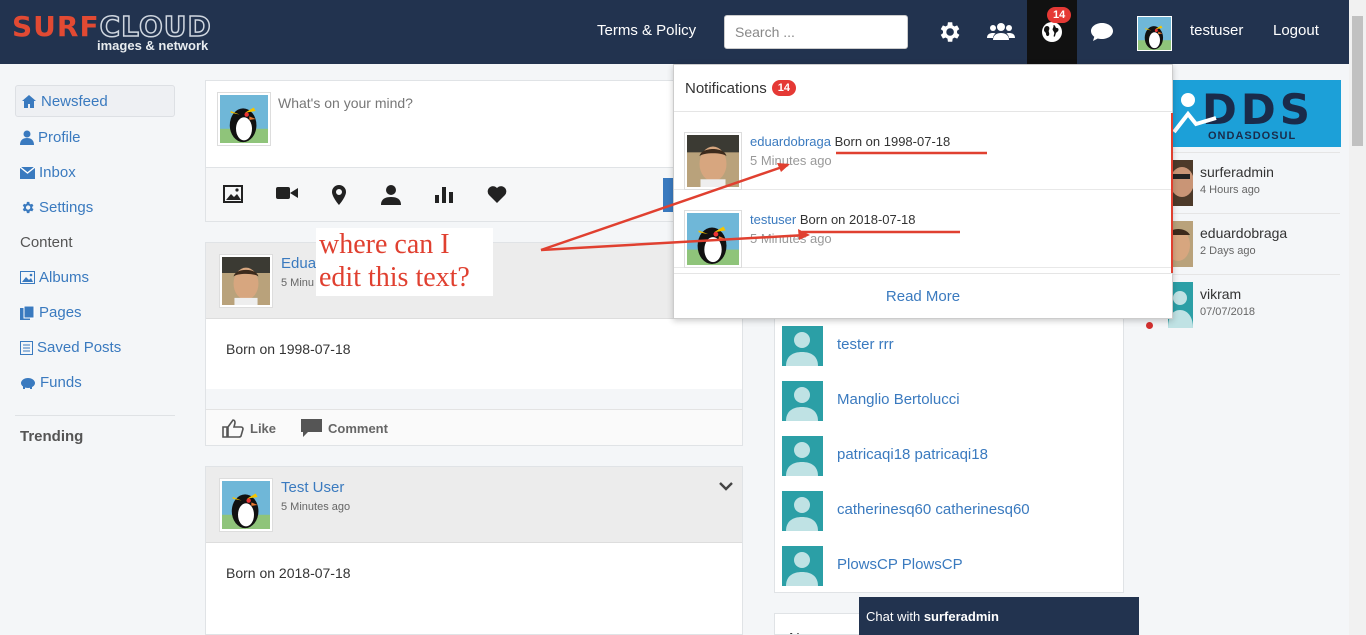 The width and height of the screenshot is (1366, 635). I want to click on scrollbar-thumb, so click(1357, 81).